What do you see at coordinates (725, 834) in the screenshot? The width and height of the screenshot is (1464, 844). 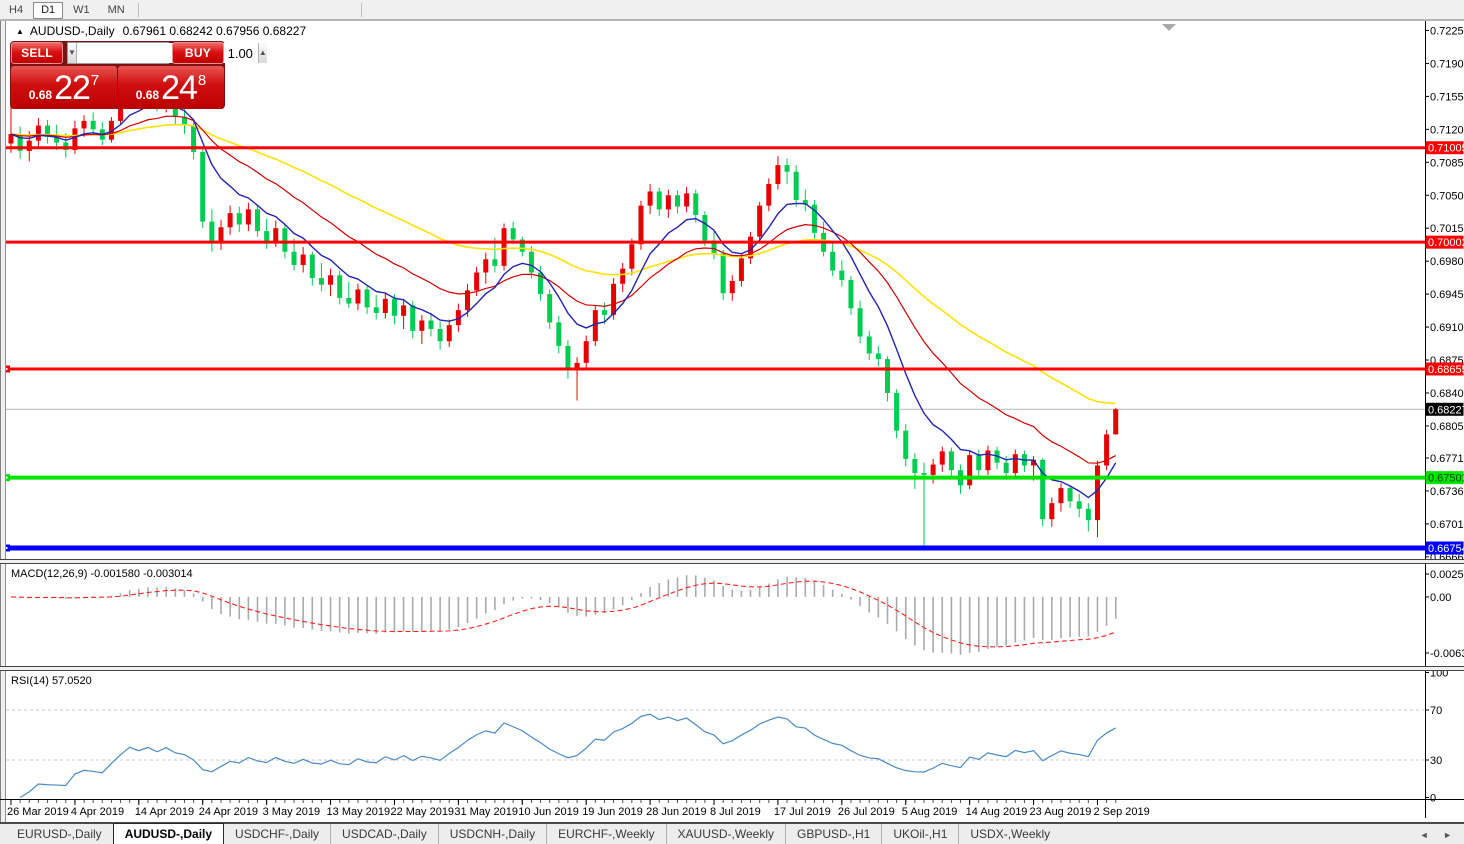 I see `chart-tab-xauusdweekly: XAUUSD-,Weekly` at bounding box center [725, 834].